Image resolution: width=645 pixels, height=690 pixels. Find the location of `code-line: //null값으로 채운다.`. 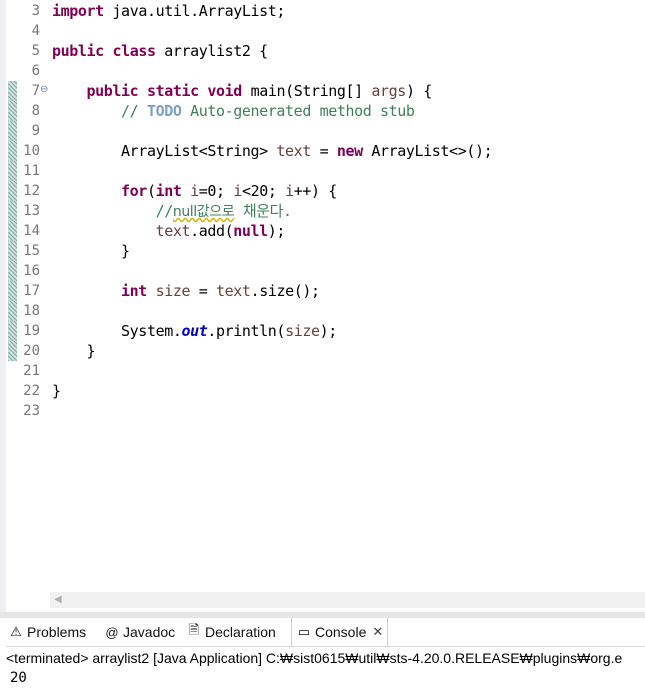

code-line: //null값으로 채운다. is located at coordinates (172, 211).